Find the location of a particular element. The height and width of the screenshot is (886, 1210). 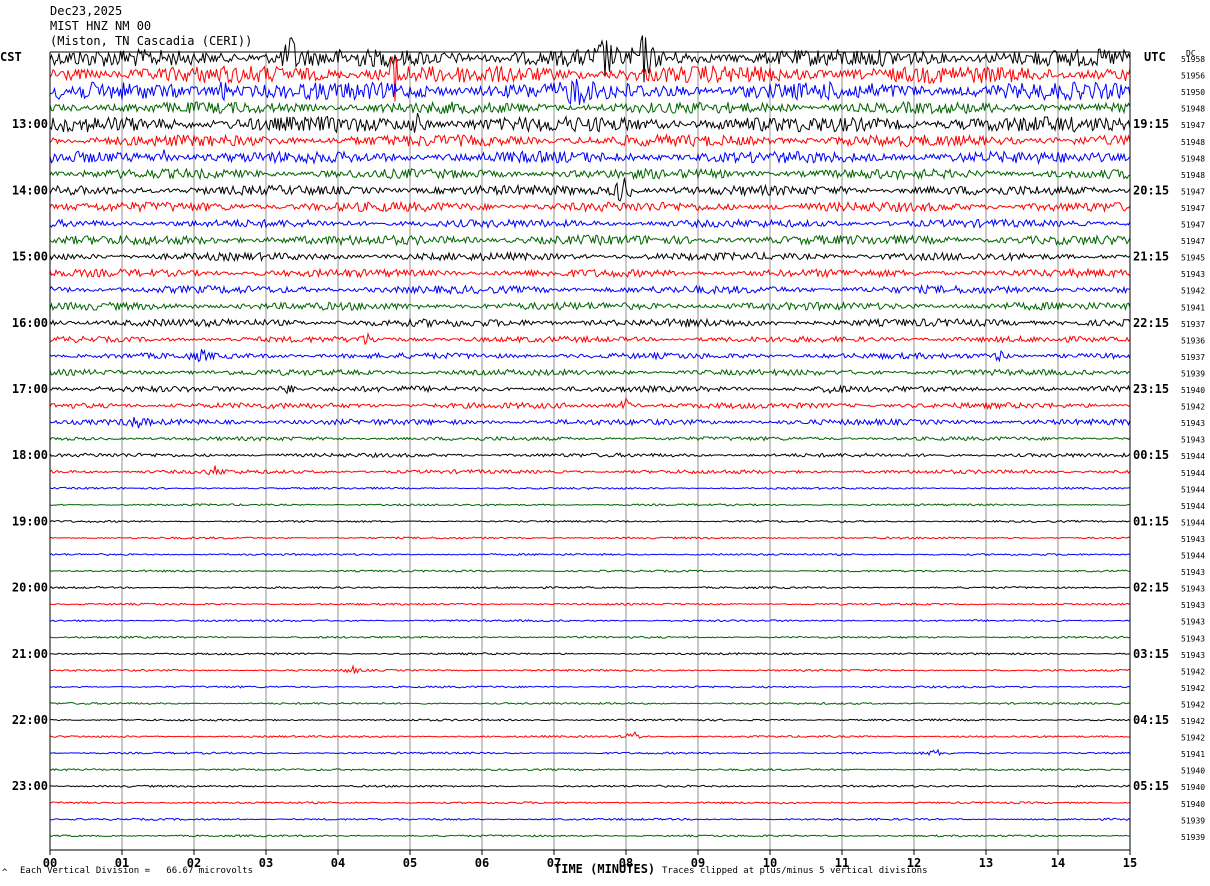

dc-value-row-27: 51944 is located at coordinates (1193, 506).